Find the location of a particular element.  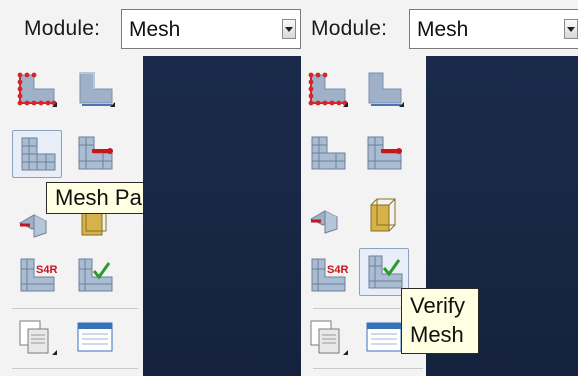

tooltip-text-line1: Verify is located at coordinates (438, 305).